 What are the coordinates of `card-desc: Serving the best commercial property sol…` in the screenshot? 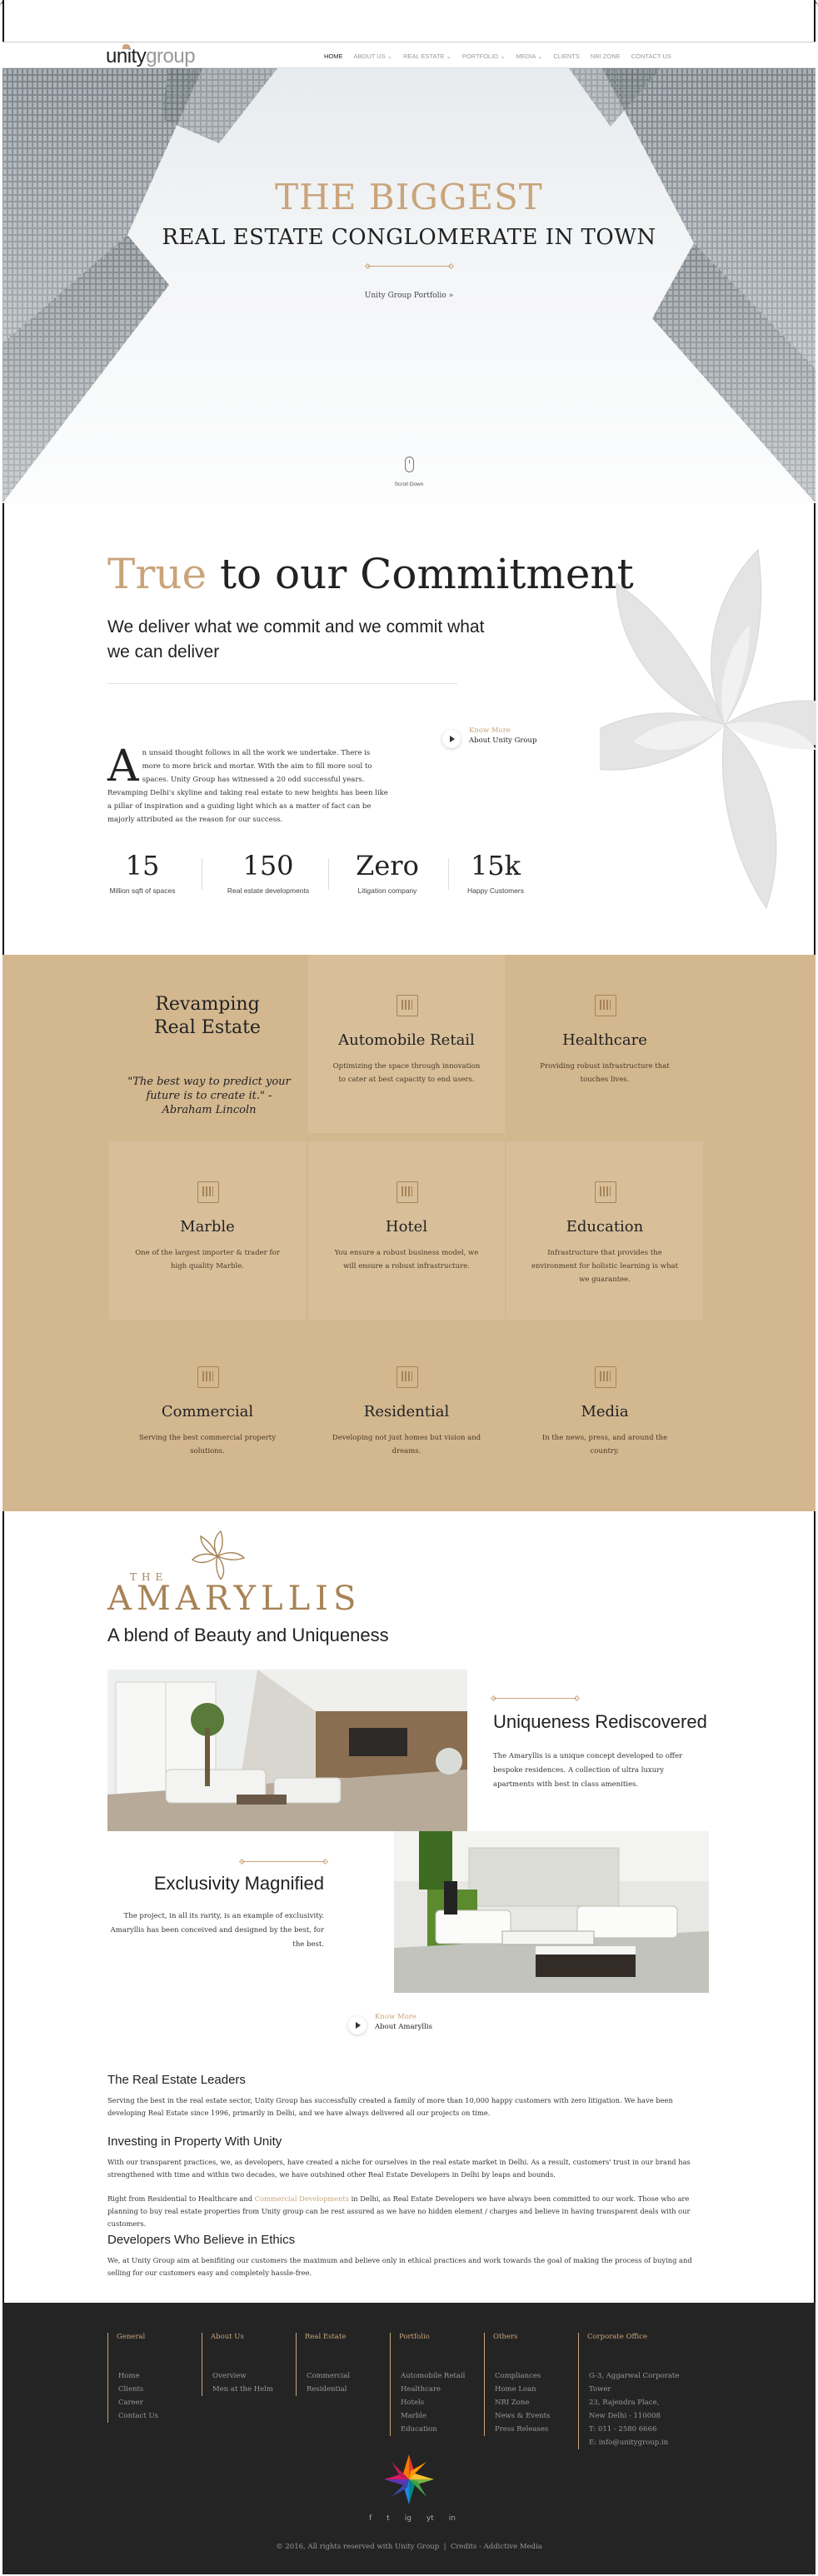 It's located at (207, 1444).